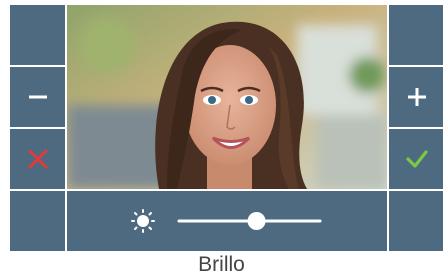 This screenshot has width=443, height=278. What do you see at coordinates (221, 264) in the screenshot?
I see `setting-caption: Brillo` at bounding box center [221, 264].